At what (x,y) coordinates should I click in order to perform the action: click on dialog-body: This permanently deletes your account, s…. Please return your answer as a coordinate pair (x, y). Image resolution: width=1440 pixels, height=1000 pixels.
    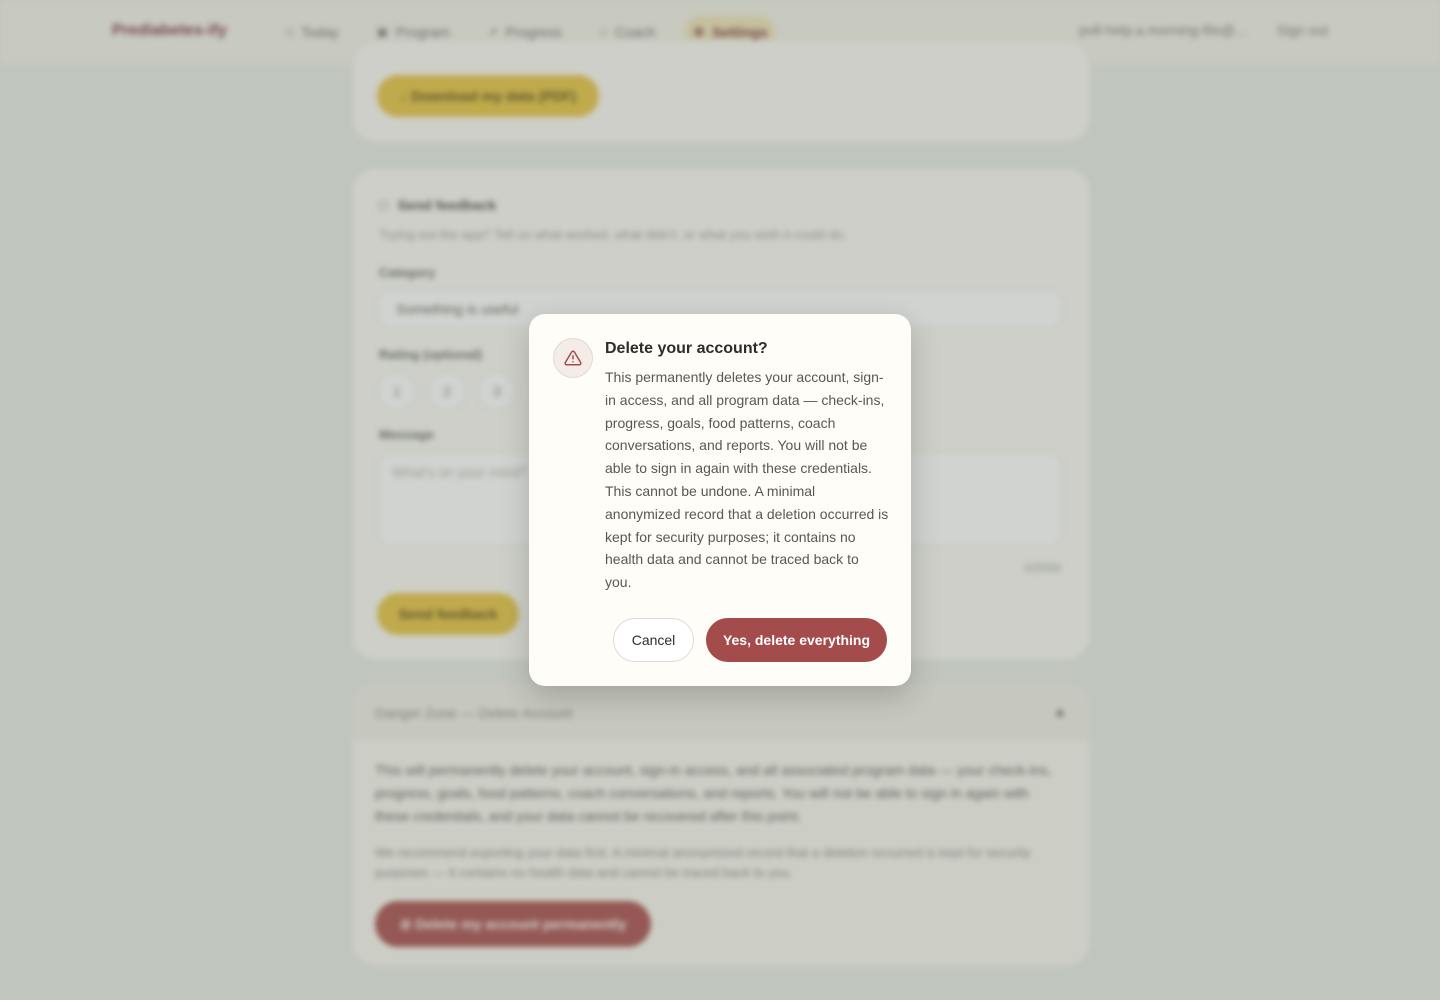
    Looking at the image, I should click on (747, 480).